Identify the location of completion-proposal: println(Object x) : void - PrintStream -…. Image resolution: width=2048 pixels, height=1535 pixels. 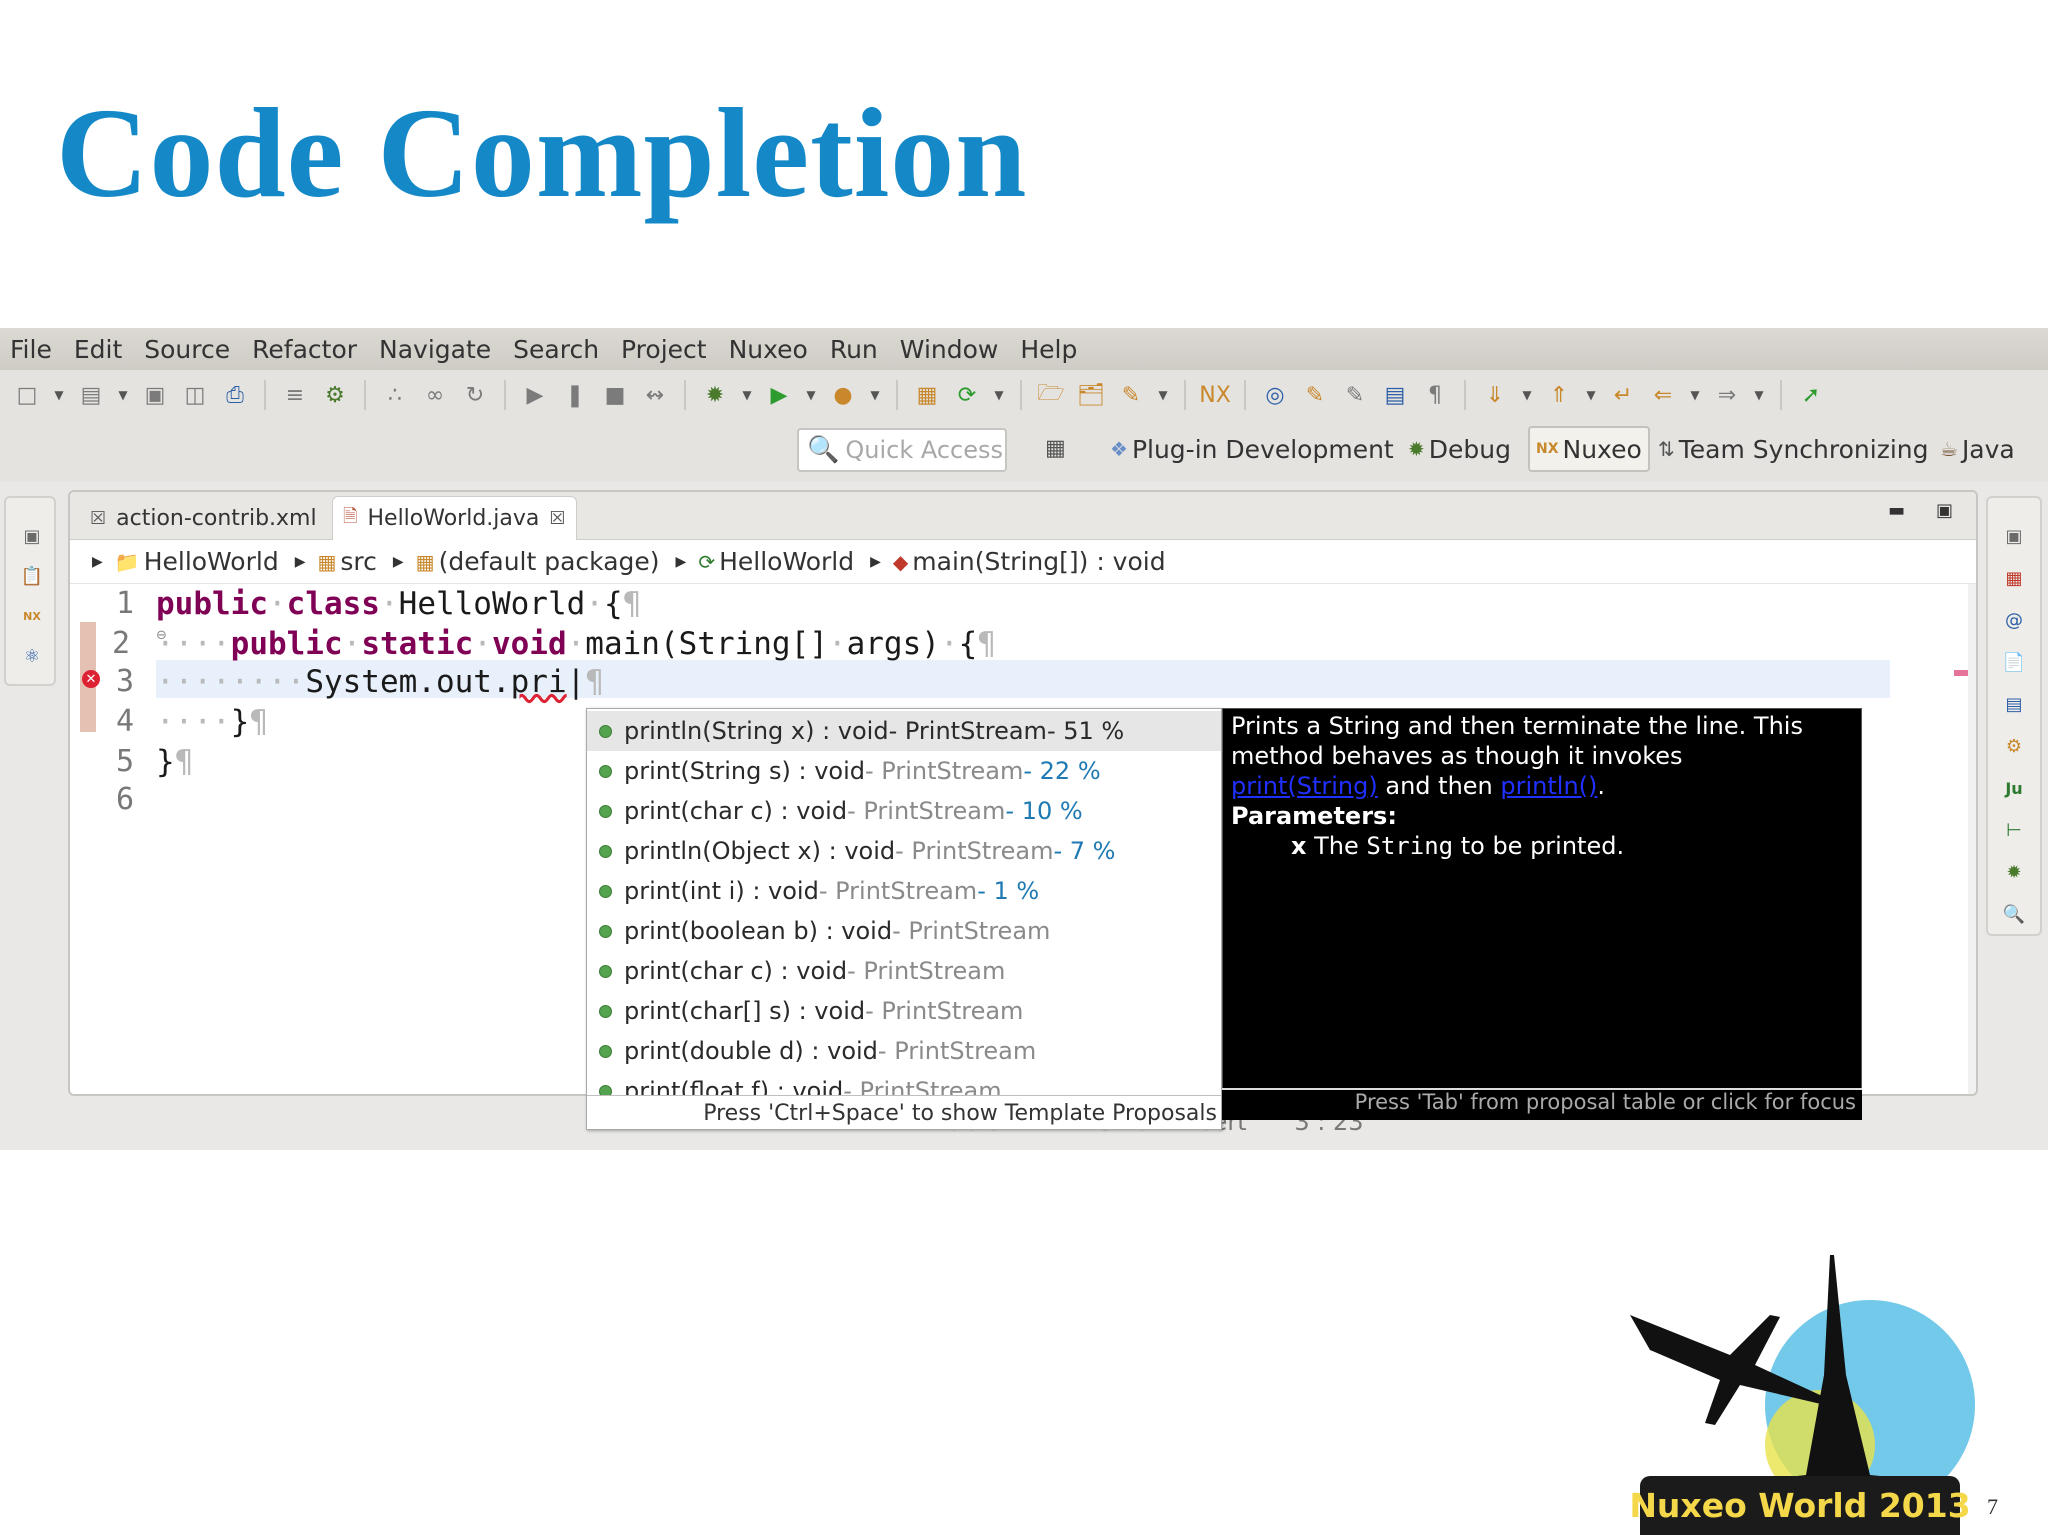
(904, 851).